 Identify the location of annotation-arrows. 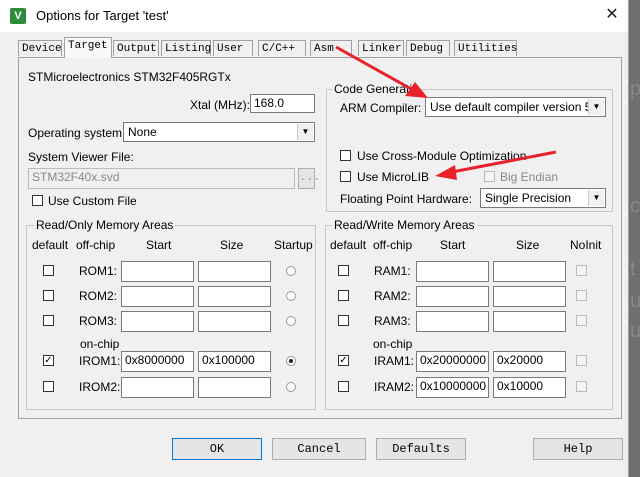
(446, 112).